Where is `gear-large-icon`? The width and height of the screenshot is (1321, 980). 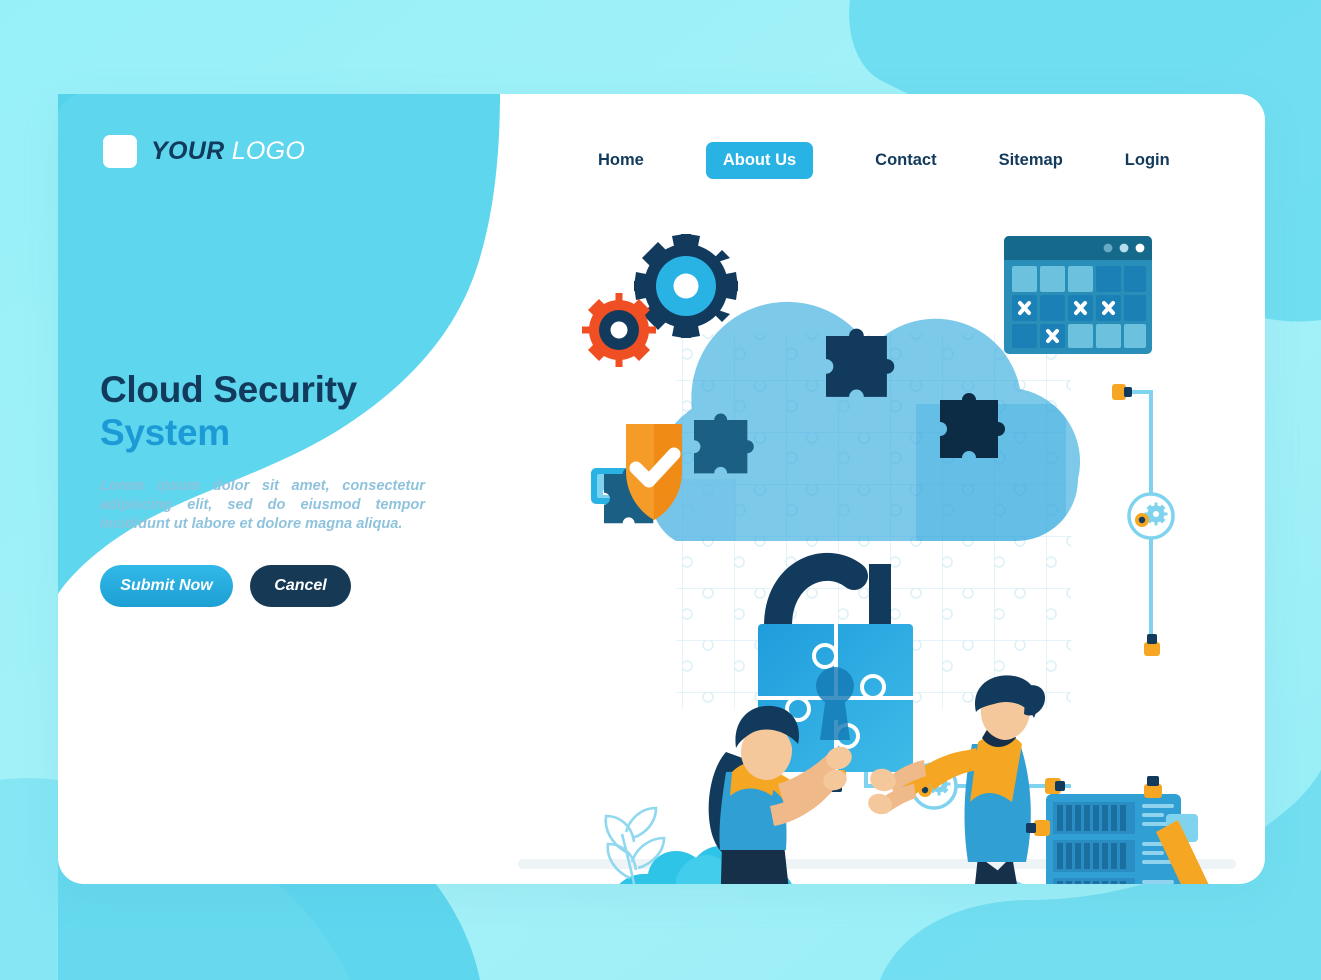 gear-large-icon is located at coordinates (686, 286).